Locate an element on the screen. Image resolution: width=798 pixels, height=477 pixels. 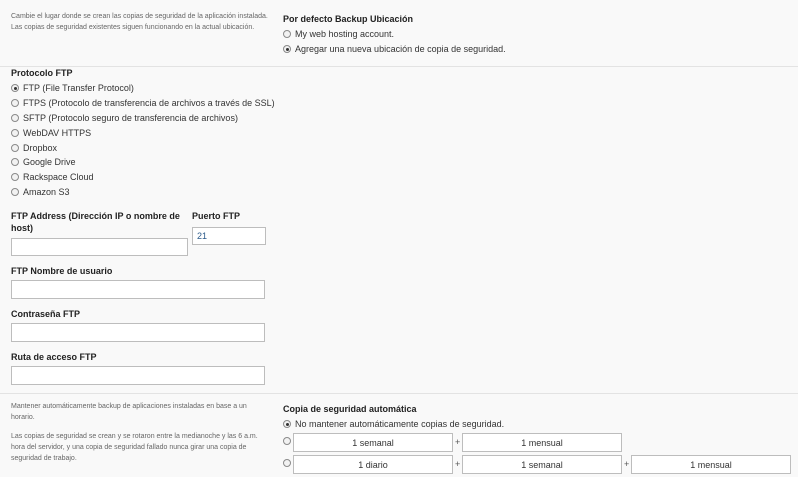
default-location-heading: Por defecto Backup Ubicación is located at coordinates (348, 19).